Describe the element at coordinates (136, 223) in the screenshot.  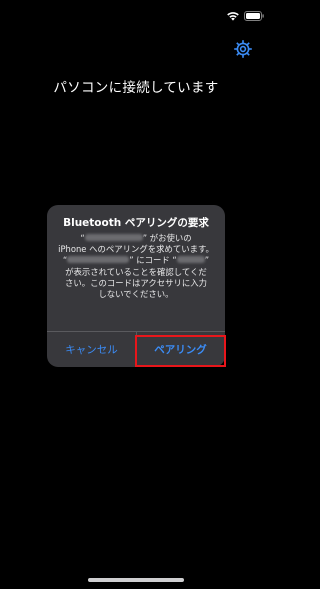
I see `alert-title: Bluetooth ペアリングの要求` at that location.